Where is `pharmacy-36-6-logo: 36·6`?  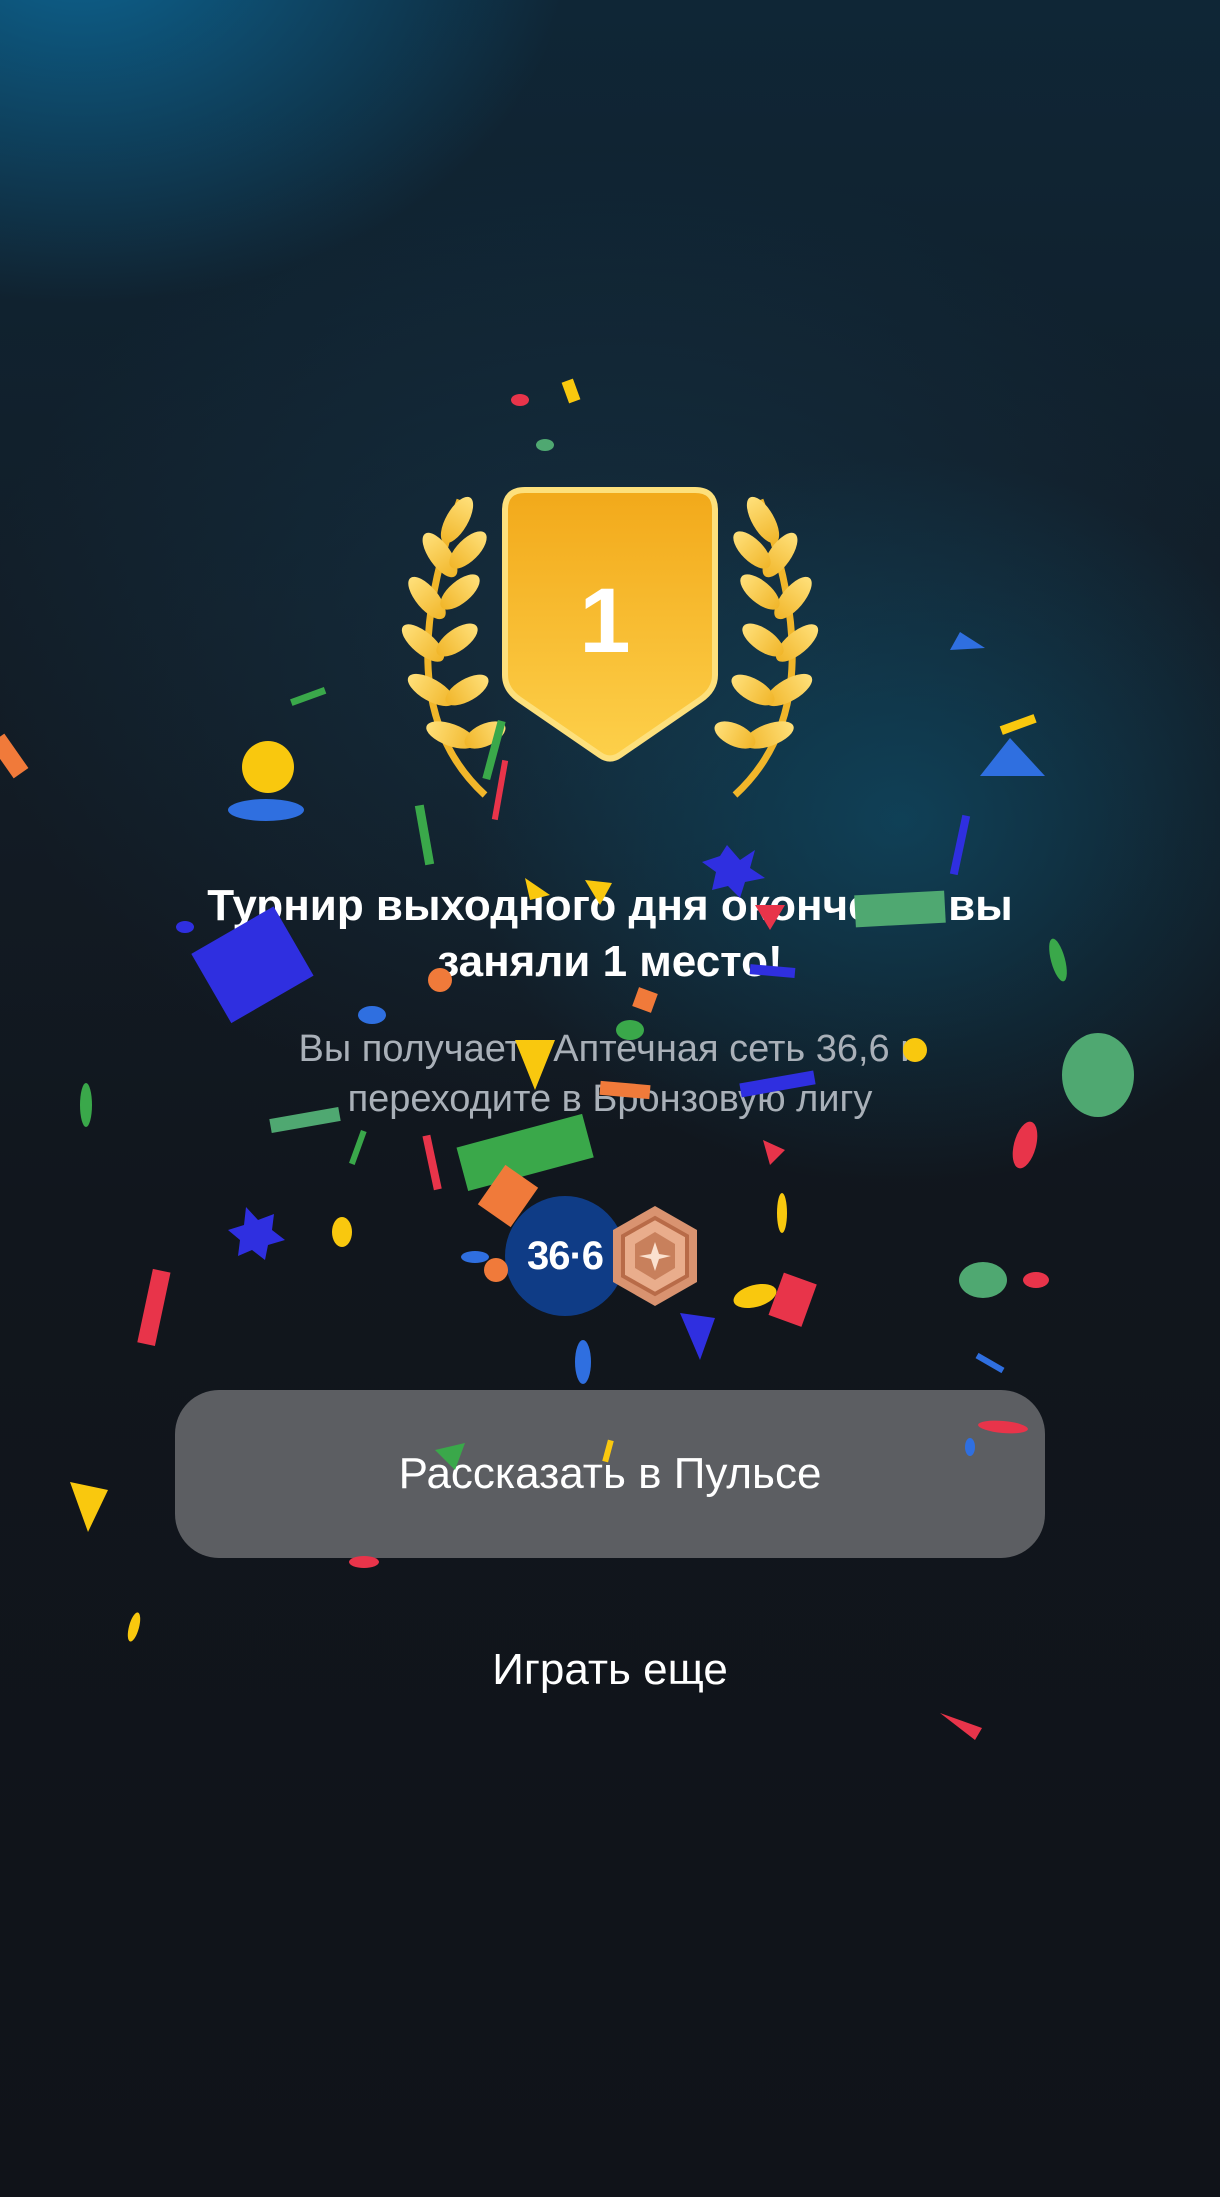
pharmacy-36-6-logo: 36·6 is located at coordinates (565, 1256).